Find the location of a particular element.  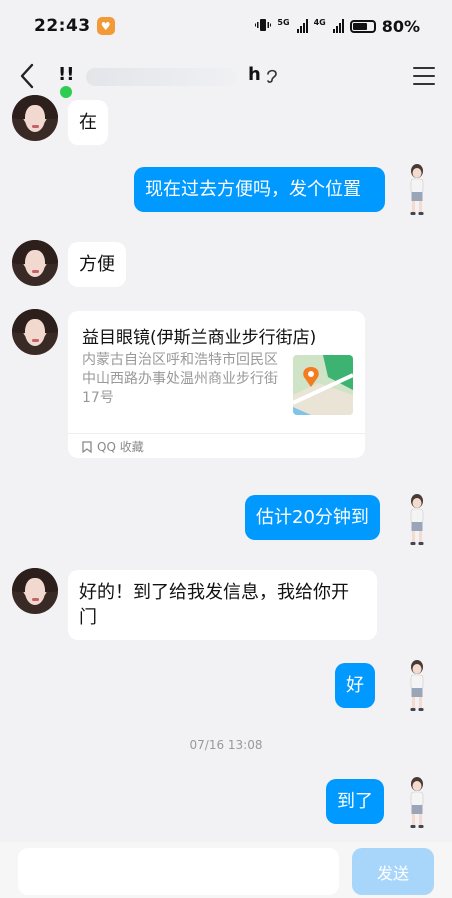

chat-header: !! h is located at coordinates (226, 76).